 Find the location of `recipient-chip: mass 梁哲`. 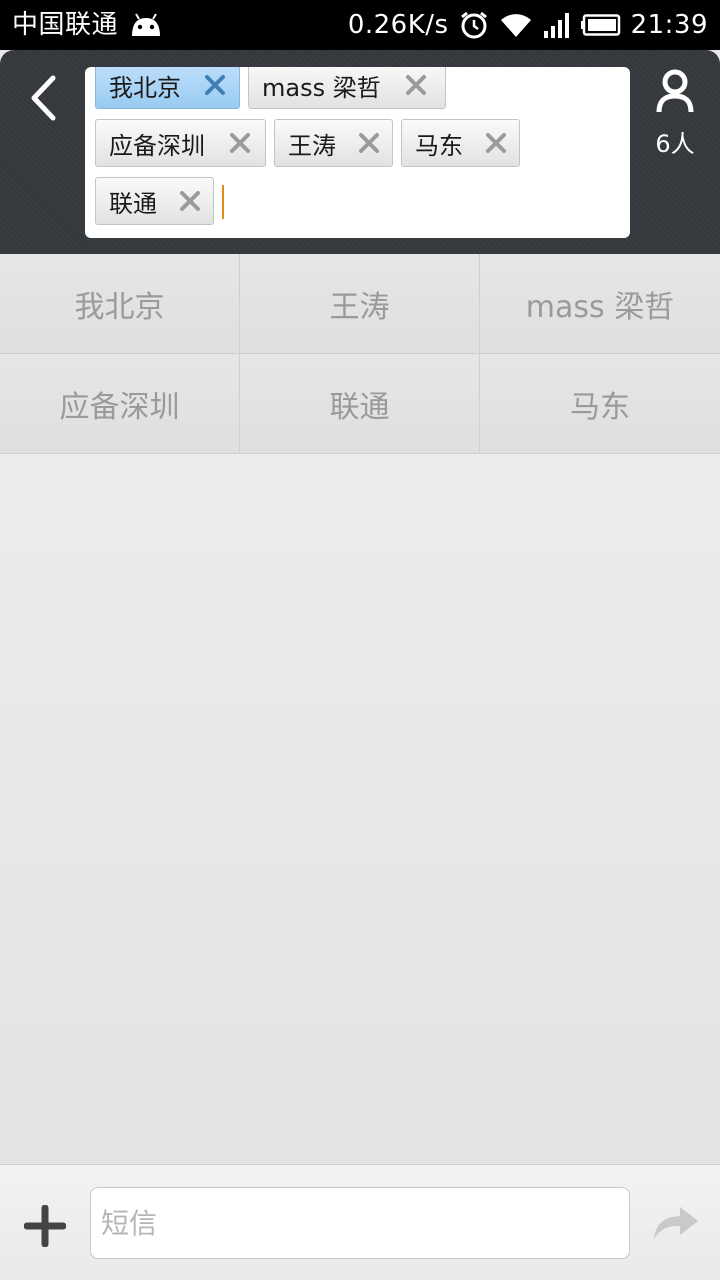

recipient-chip: mass 梁哲 is located at coordinates (347, 88).